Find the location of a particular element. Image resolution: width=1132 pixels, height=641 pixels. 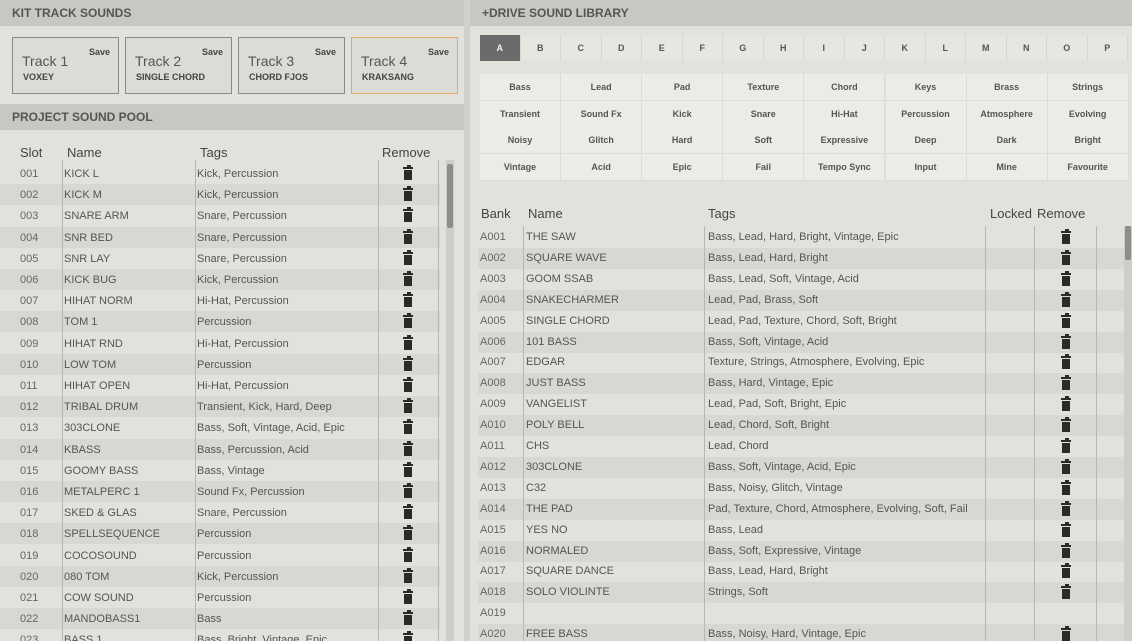

tag-filter-button: Favourite is located at coordinates (1088, 168).